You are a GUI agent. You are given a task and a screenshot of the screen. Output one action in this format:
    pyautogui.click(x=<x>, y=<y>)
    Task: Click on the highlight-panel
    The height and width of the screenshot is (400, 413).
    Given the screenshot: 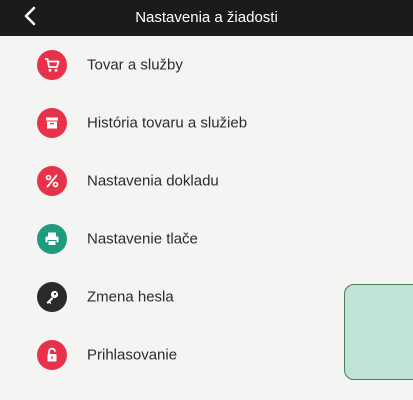 What is the action you would take?
    pyautogui.click(x=378, y=332)
    